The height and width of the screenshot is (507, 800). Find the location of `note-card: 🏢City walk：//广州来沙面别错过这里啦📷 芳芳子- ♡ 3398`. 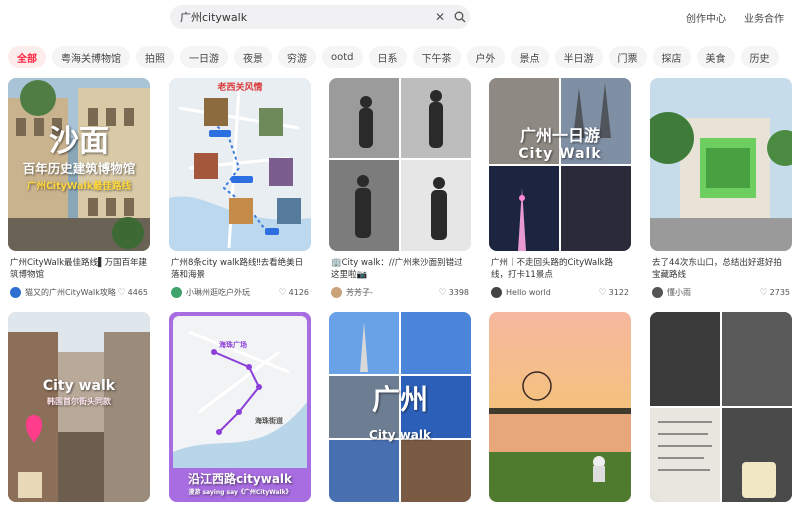

note-card: 🏢City walk：//广州来沙面别错过这里啦📷 芳芳子- ♡ 3398 is located at coordinates (400, 188).